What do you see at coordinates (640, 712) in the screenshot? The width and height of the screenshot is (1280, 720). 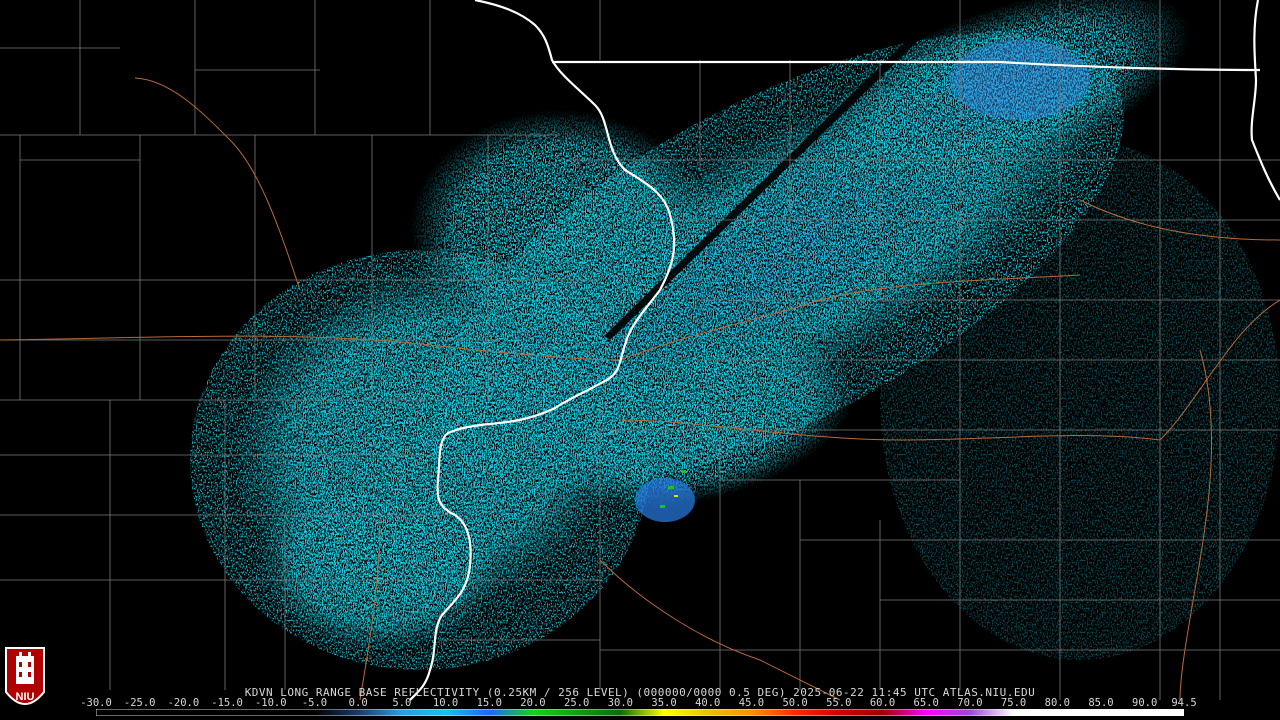 I see `colorbar` at bounding box center [640, 712].